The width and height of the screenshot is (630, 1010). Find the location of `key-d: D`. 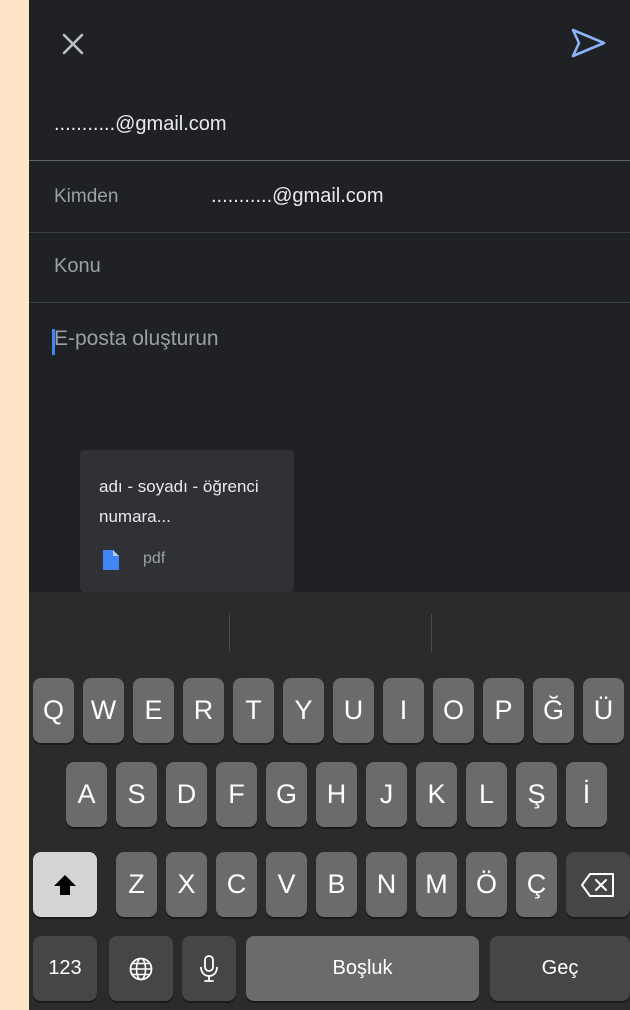

key-d: D is located at coordinates (186, 794).